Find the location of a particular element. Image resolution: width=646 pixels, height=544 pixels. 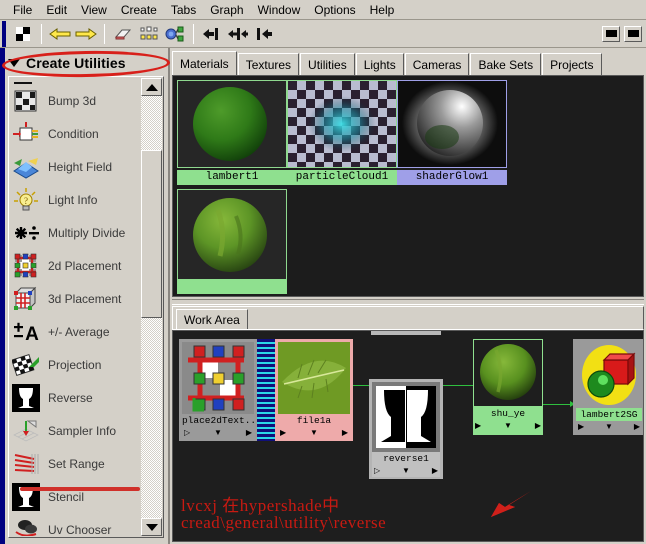

swatch-row2-item1 is located at coordinates (232, 241).